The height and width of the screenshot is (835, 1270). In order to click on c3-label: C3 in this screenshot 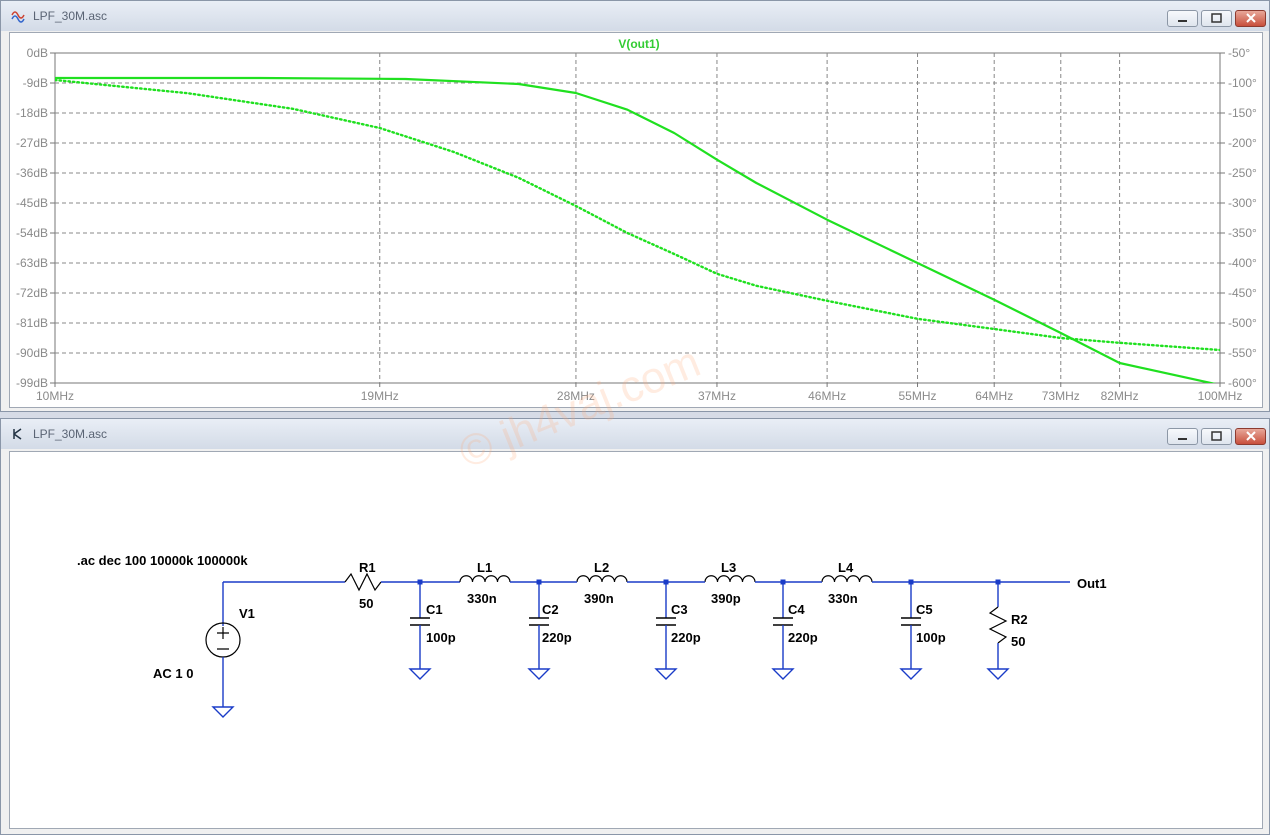, I will do `click(679, 609)`.